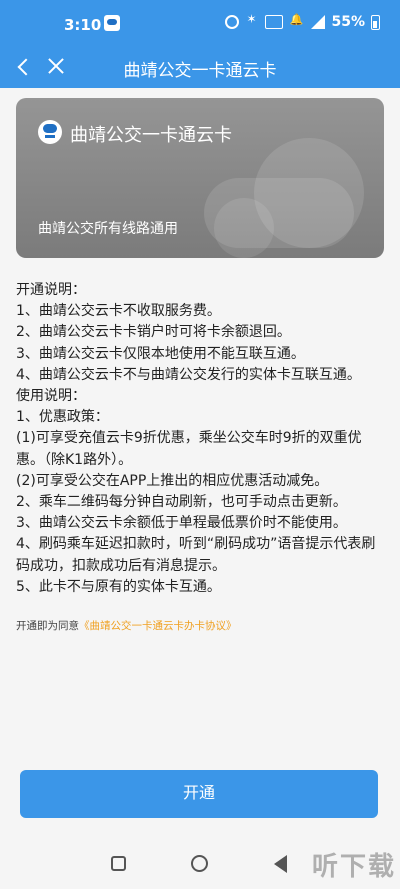 This screenshot has height=889, width=400. I want to click on signal-icon, so click(317, 22).